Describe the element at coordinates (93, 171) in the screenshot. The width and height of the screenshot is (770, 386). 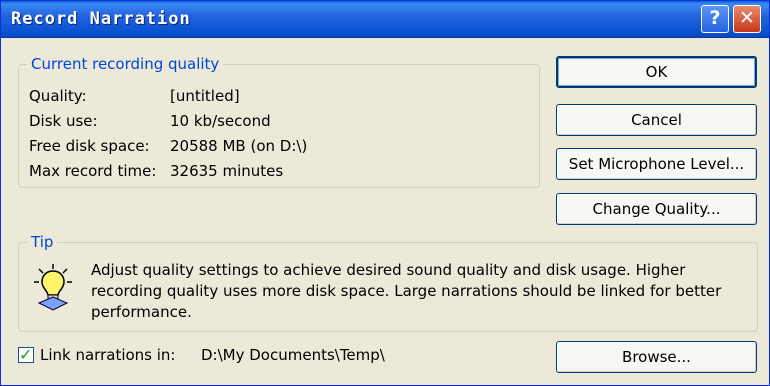
I see `max-record-time-label: Max record time:` at that location.